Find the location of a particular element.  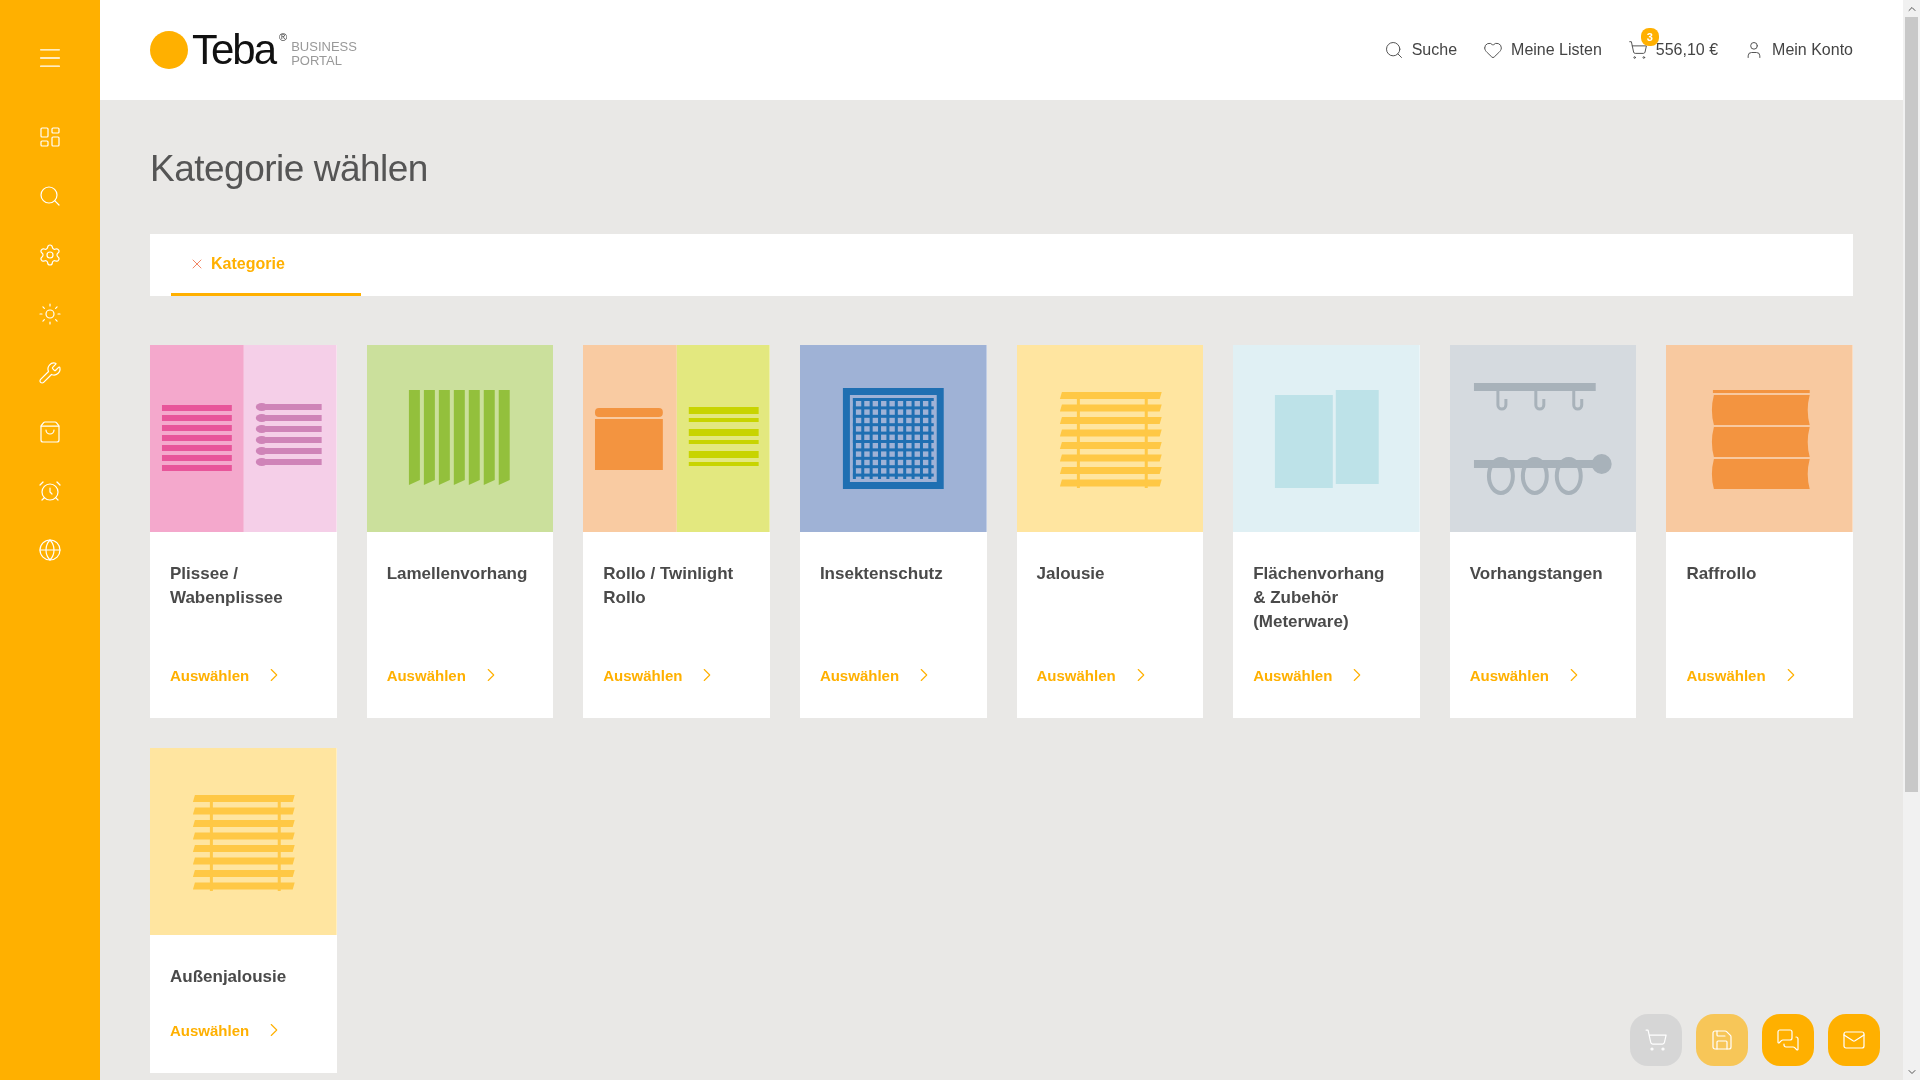

scrollbar is located at coordinates (1911, 540).